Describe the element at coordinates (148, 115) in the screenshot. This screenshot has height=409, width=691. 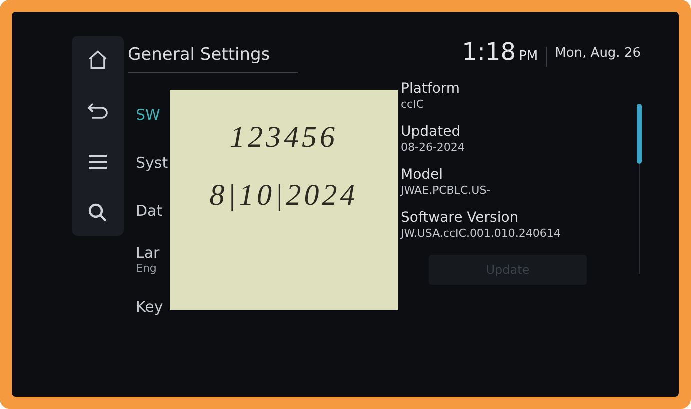
I see `menu-item: SW` at that location.